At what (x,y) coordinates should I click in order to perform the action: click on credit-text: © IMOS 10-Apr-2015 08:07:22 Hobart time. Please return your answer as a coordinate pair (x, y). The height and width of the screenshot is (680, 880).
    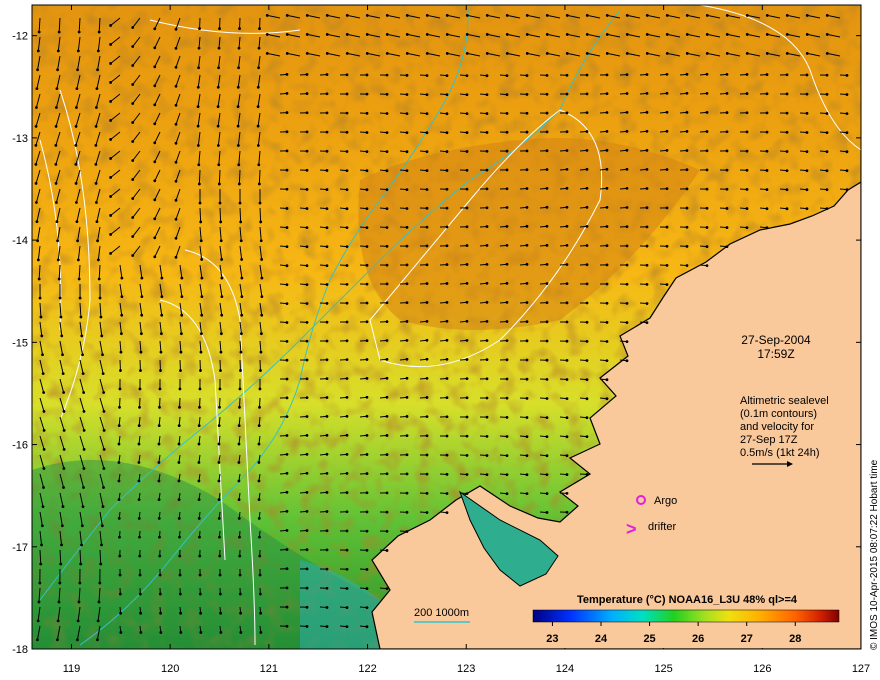
    Looking at the image, I should click on (874, 554).